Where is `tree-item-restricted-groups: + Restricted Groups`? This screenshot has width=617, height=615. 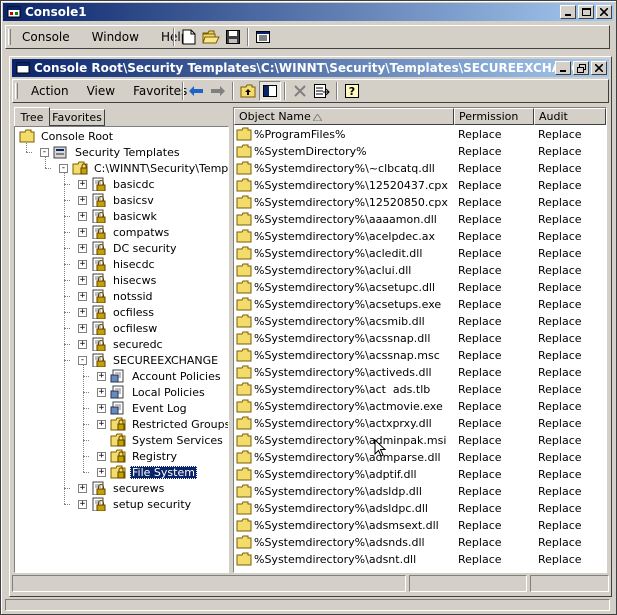 tree-item-restricted-groups: + Restricted Groups is located at coordinates (162, 424).